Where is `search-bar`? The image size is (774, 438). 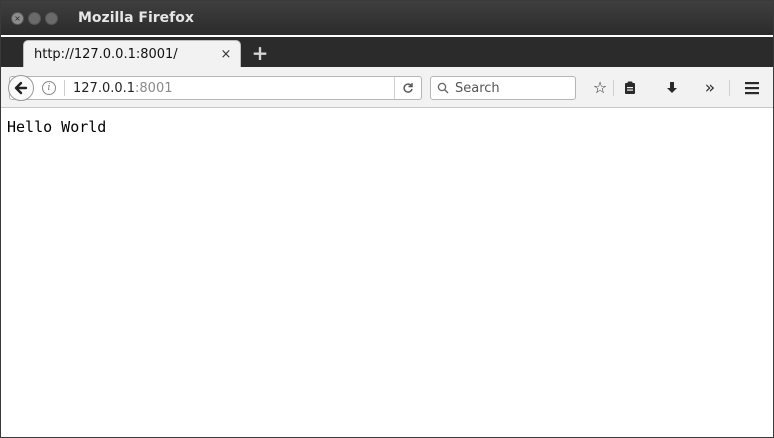 search-bar is located at coordinates (503, 88).